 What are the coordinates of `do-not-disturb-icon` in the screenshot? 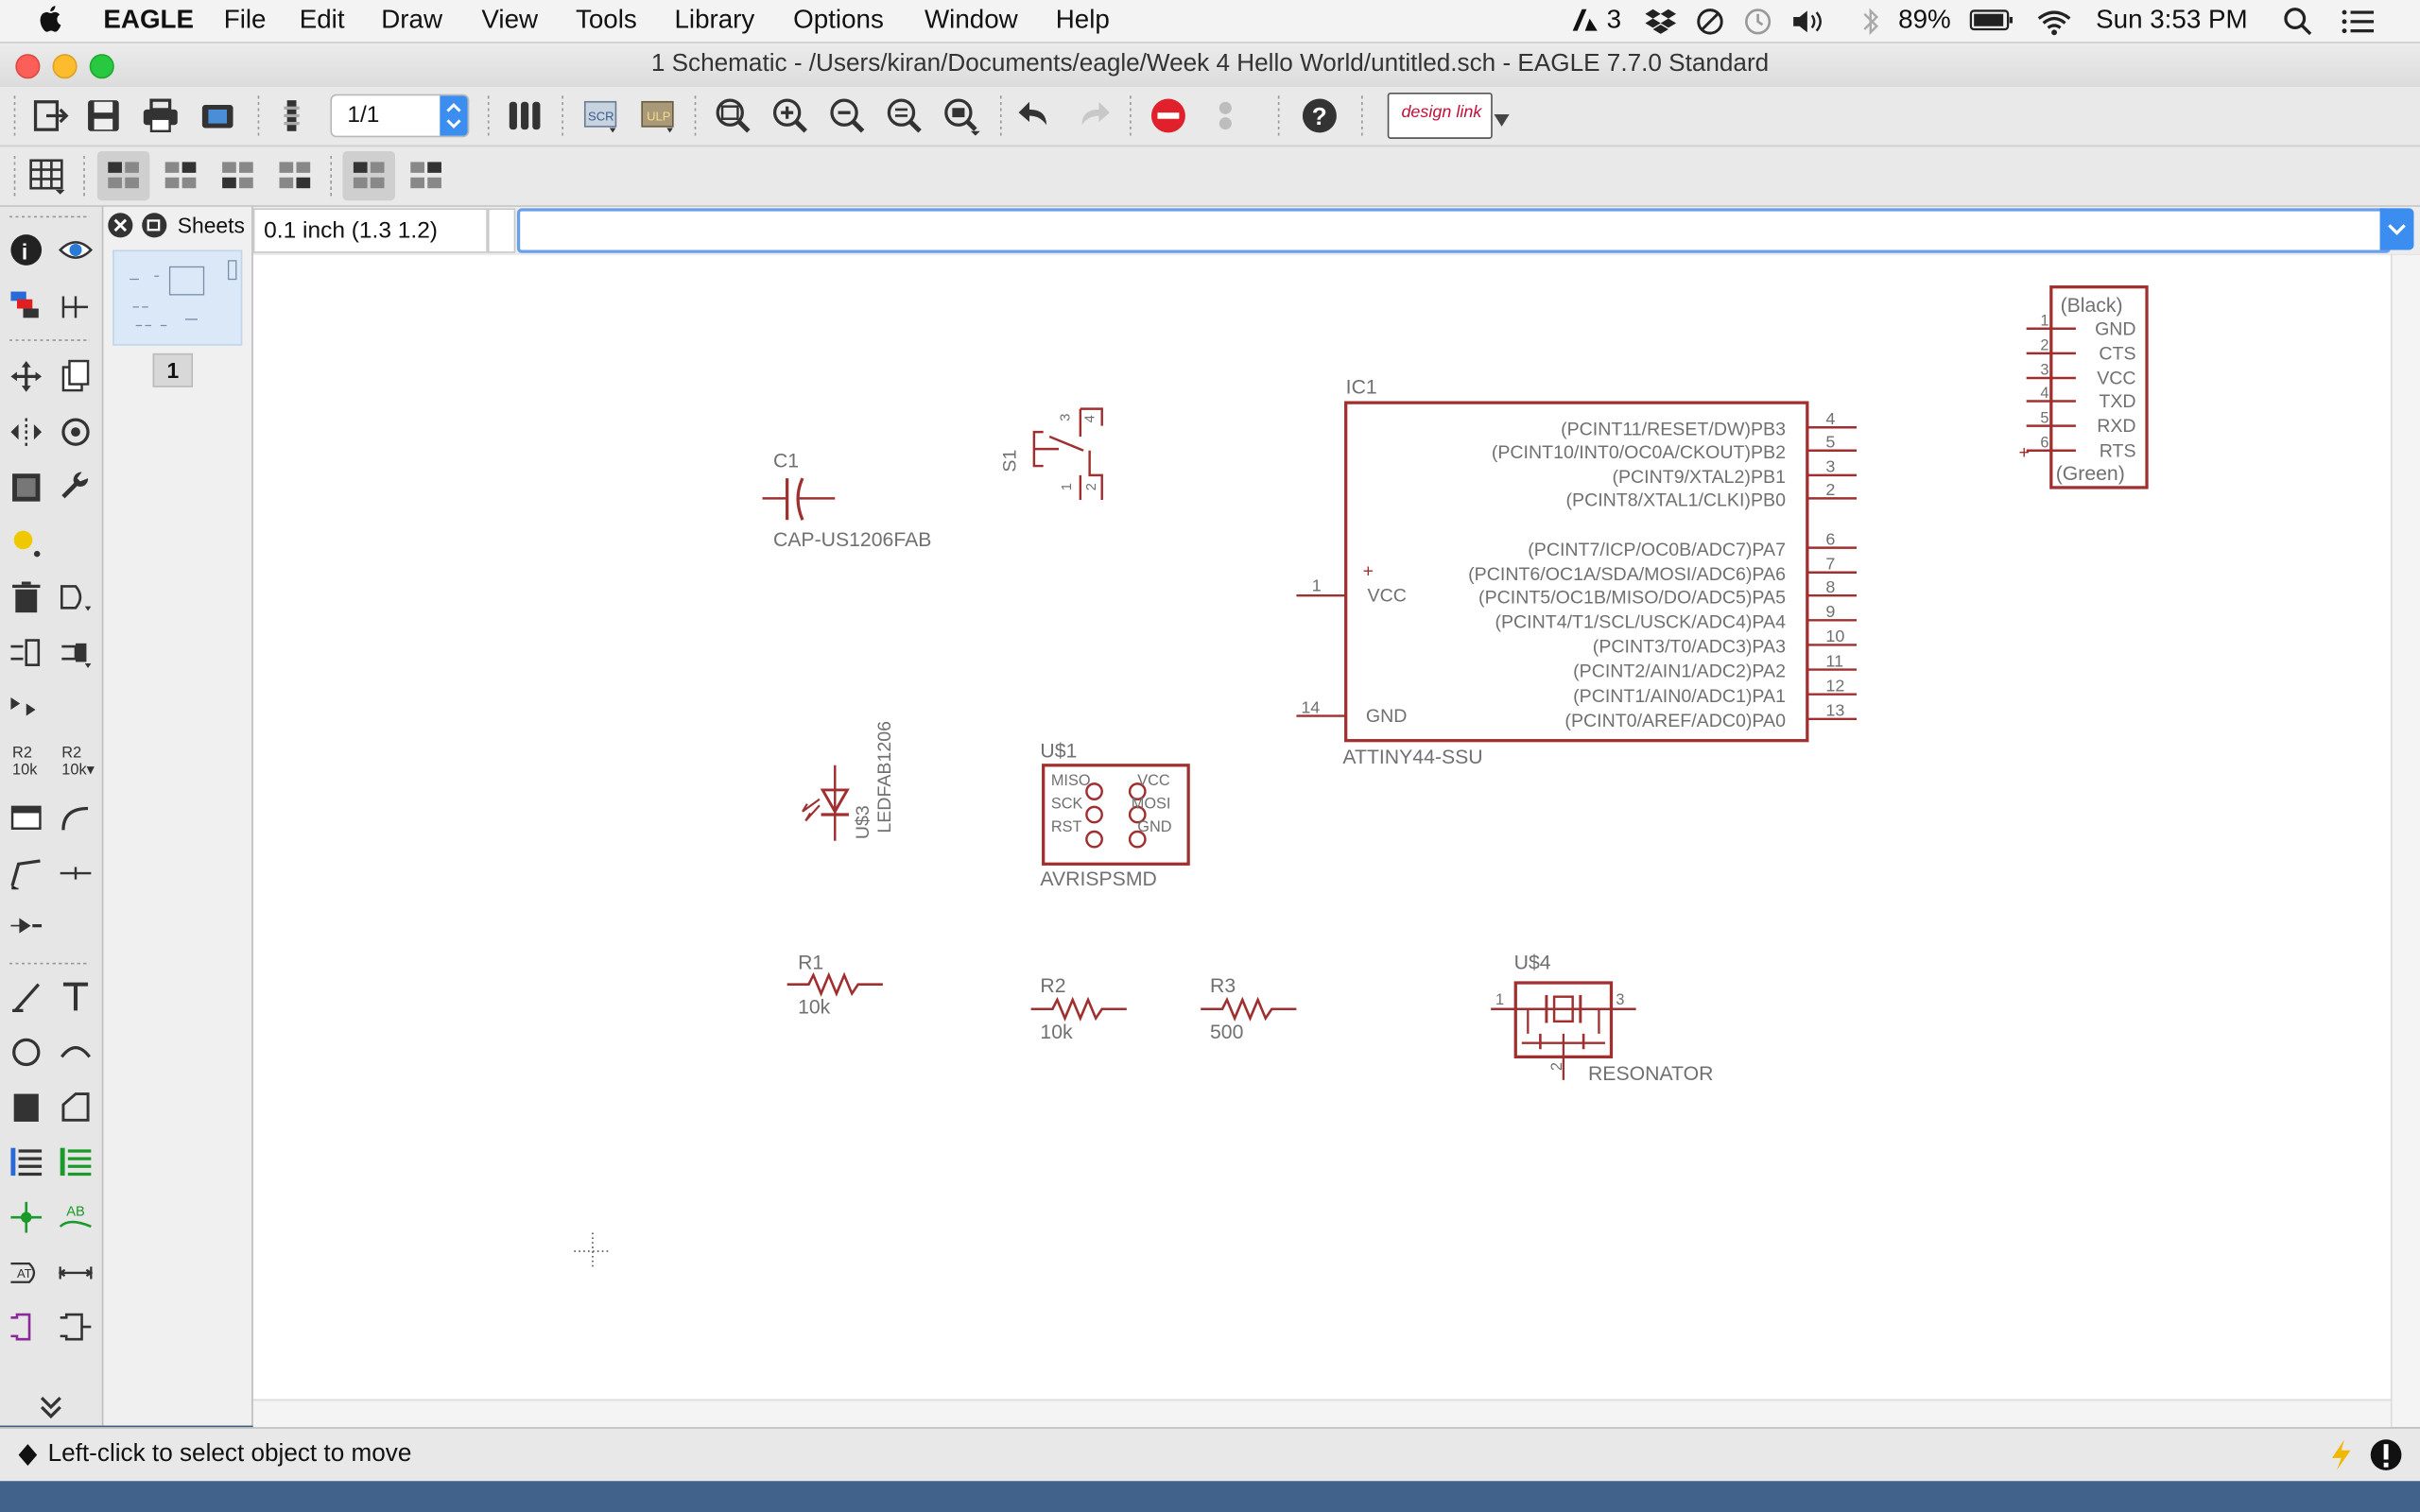 It's located at (1710, 22).